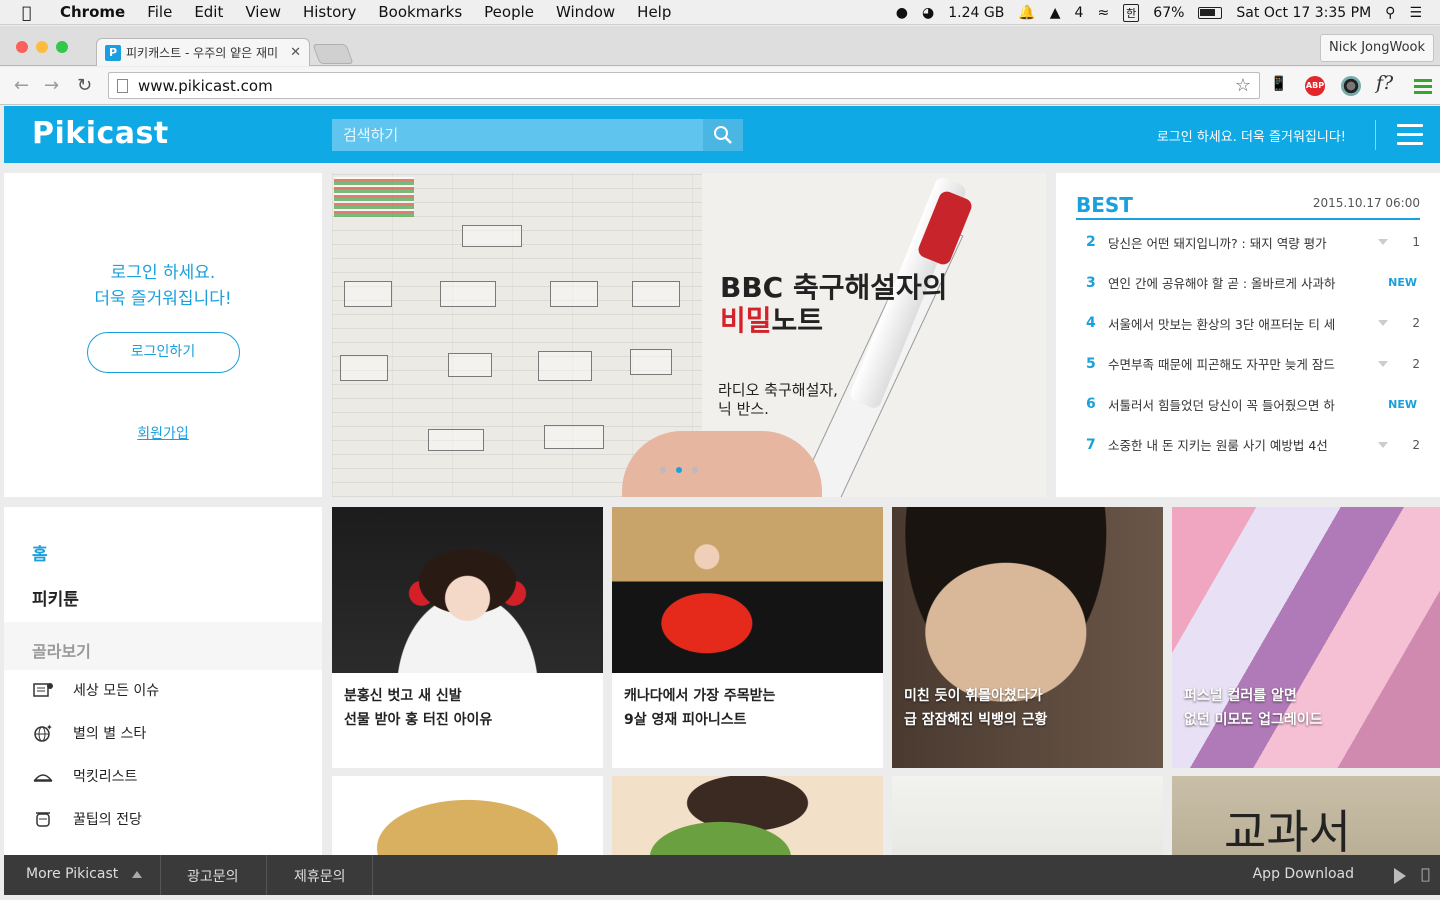 This screenshot has width=1440, height=900. Describe the element at coordinates (205, 86) in the screenshot. I see `address-url: www.pikicast.com` at that location.